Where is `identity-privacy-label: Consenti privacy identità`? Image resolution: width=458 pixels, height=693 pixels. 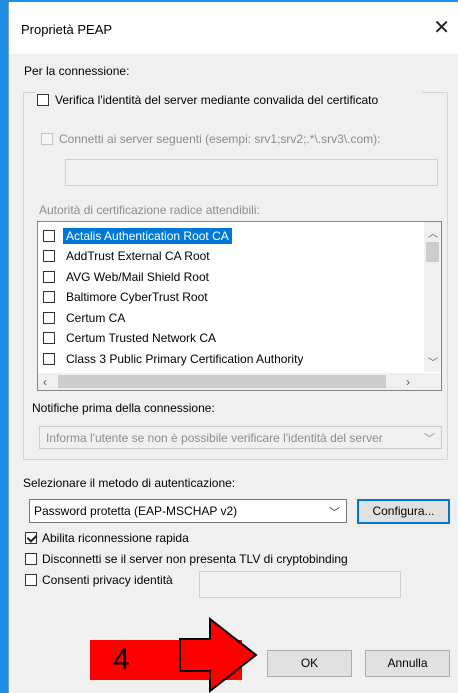 identity-privacy-label: Consenti privacy identità is located at coordinates (107, 580).